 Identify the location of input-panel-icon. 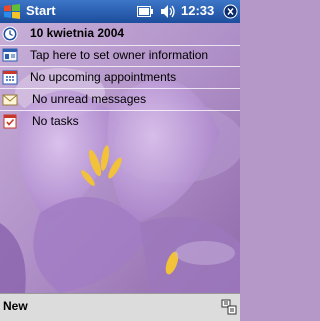
(229, 307).